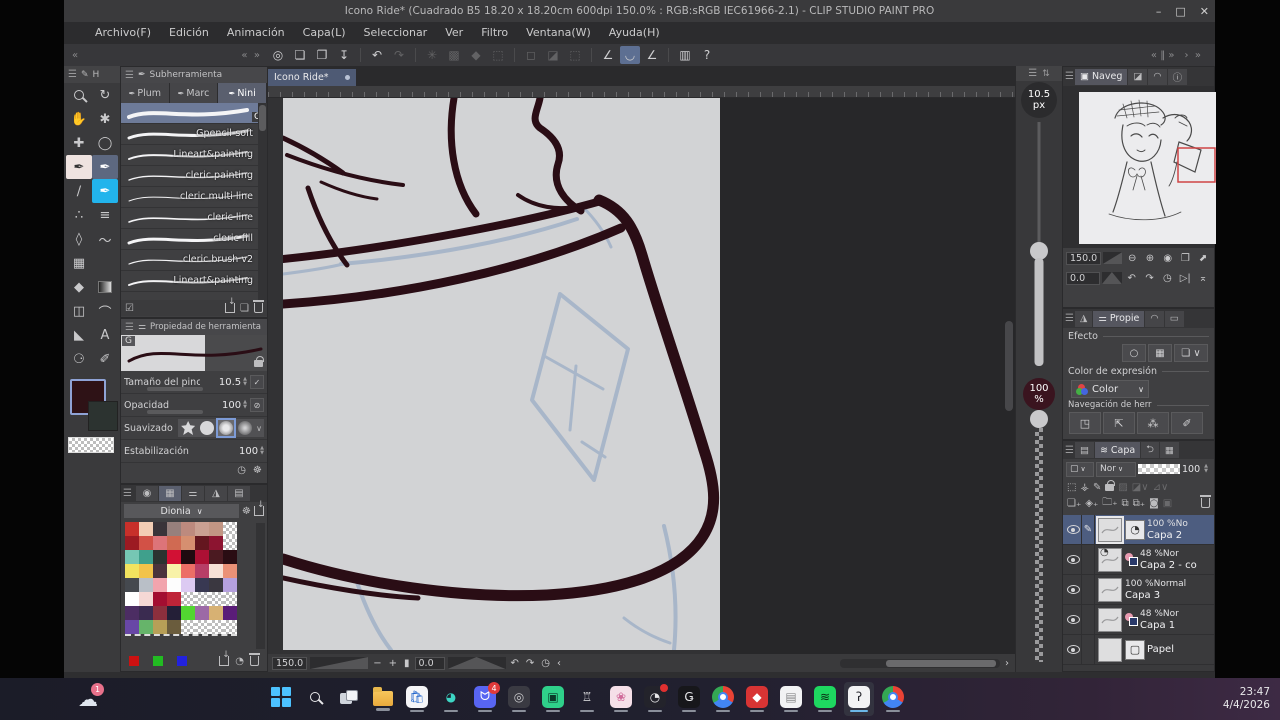 Image resolution: width=1280 pixels, height=720 pixels. Describe the element at coordinates (105, 335) in the screenshot. I see `text-tool: A` at that location.